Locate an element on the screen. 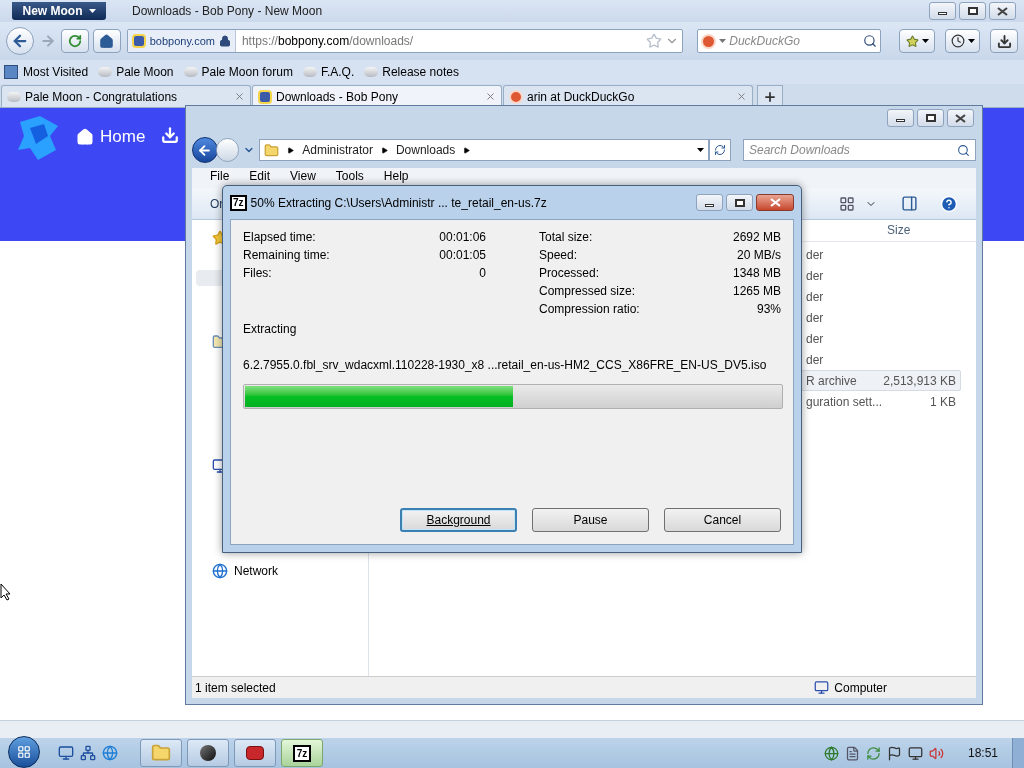 Image resolution: width=1024 pixels, height=768 pixels. breadcrumb: Administrator is located at coordinates (337, 150).